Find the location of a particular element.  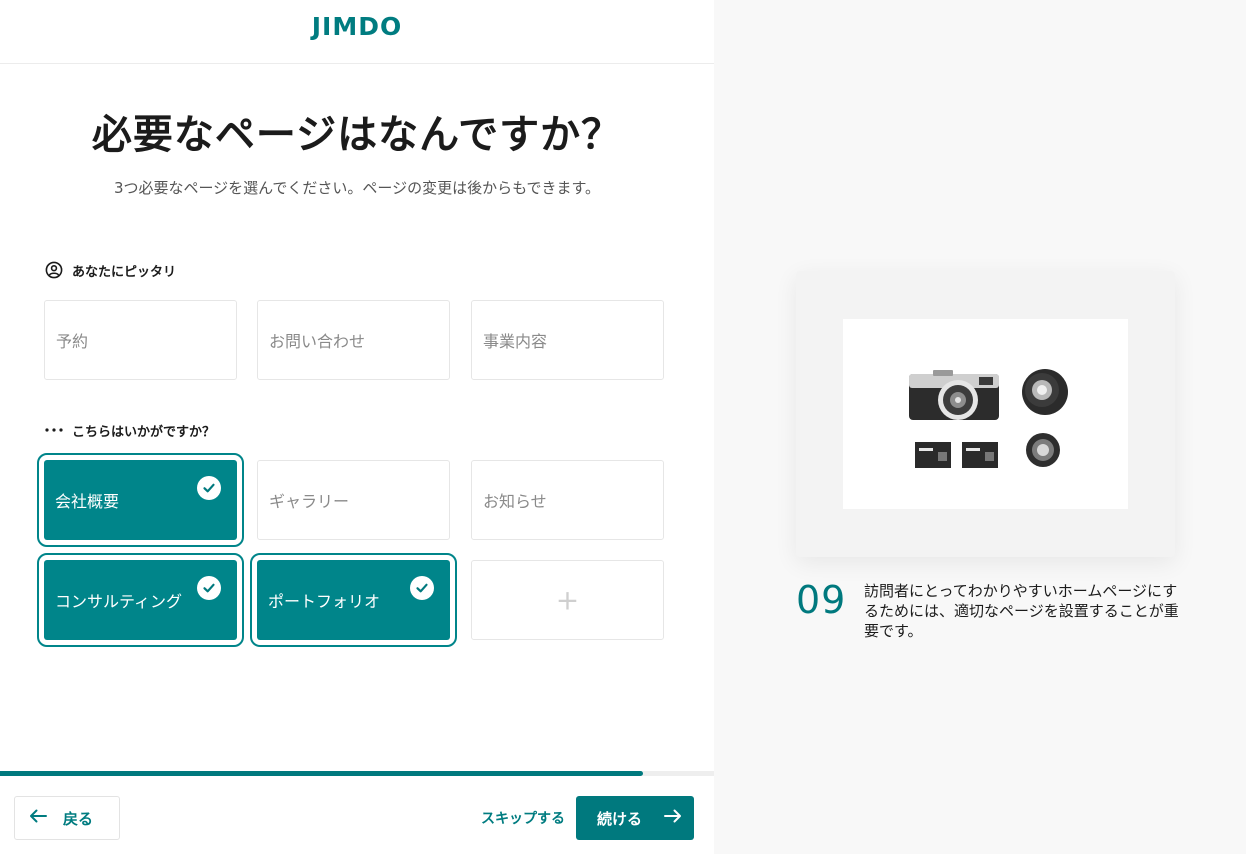

page-subtitle: 3つ必要なページを選んでください。ページの変更は後からもできます。 is located at coordinates (357, 188).